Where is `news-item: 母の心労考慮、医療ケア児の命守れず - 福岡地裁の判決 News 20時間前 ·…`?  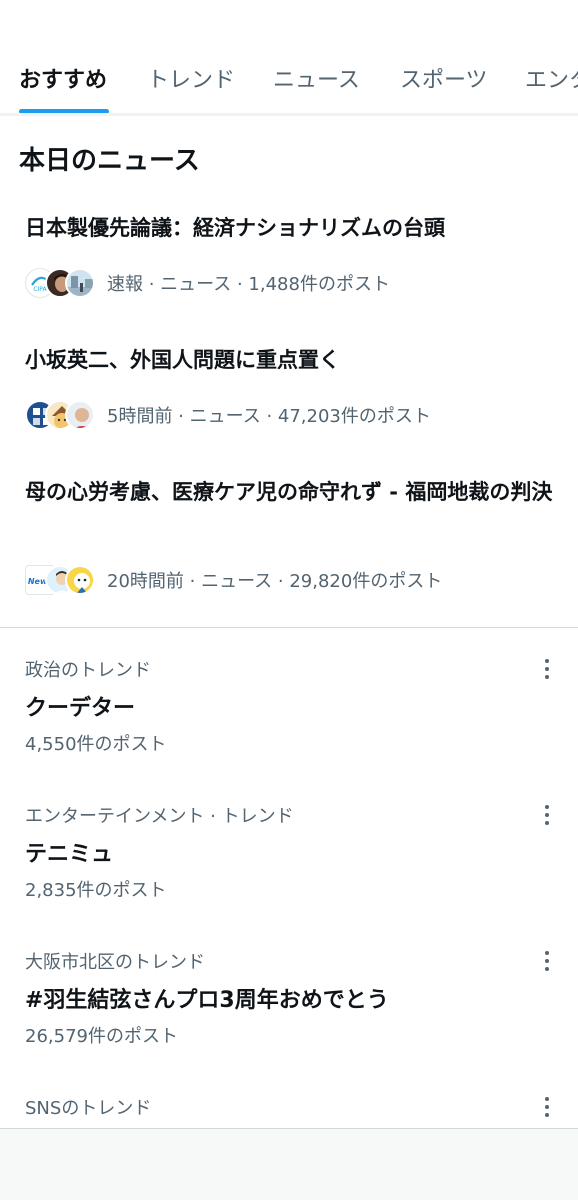
news-item: 母の心労考慮、医療ケア児の命守れず - 福岡地裁の判決 News 20時間前 ·… is located at coordinates (289, 544).